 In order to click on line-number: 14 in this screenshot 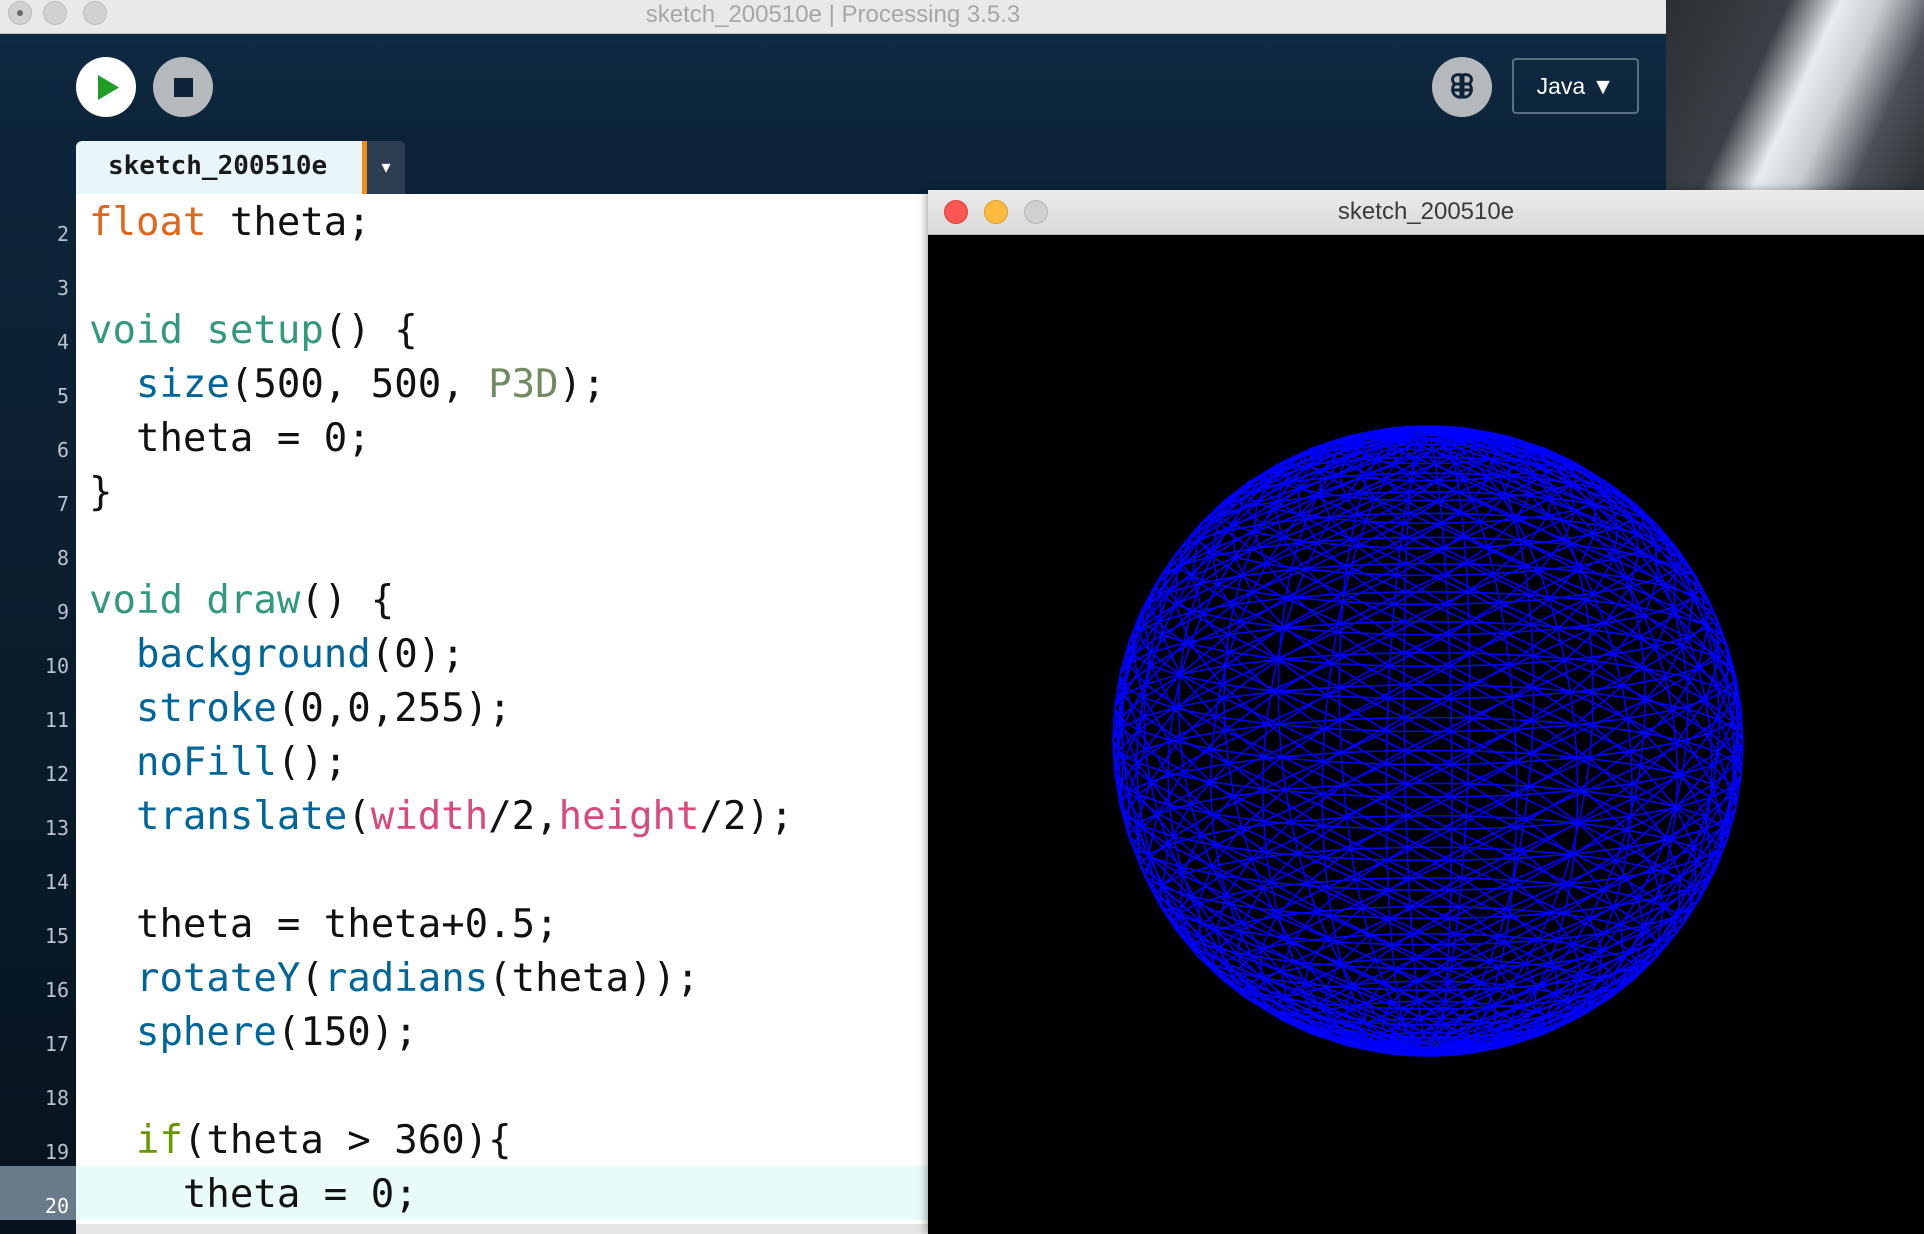, I will do `click(56, 882)`.